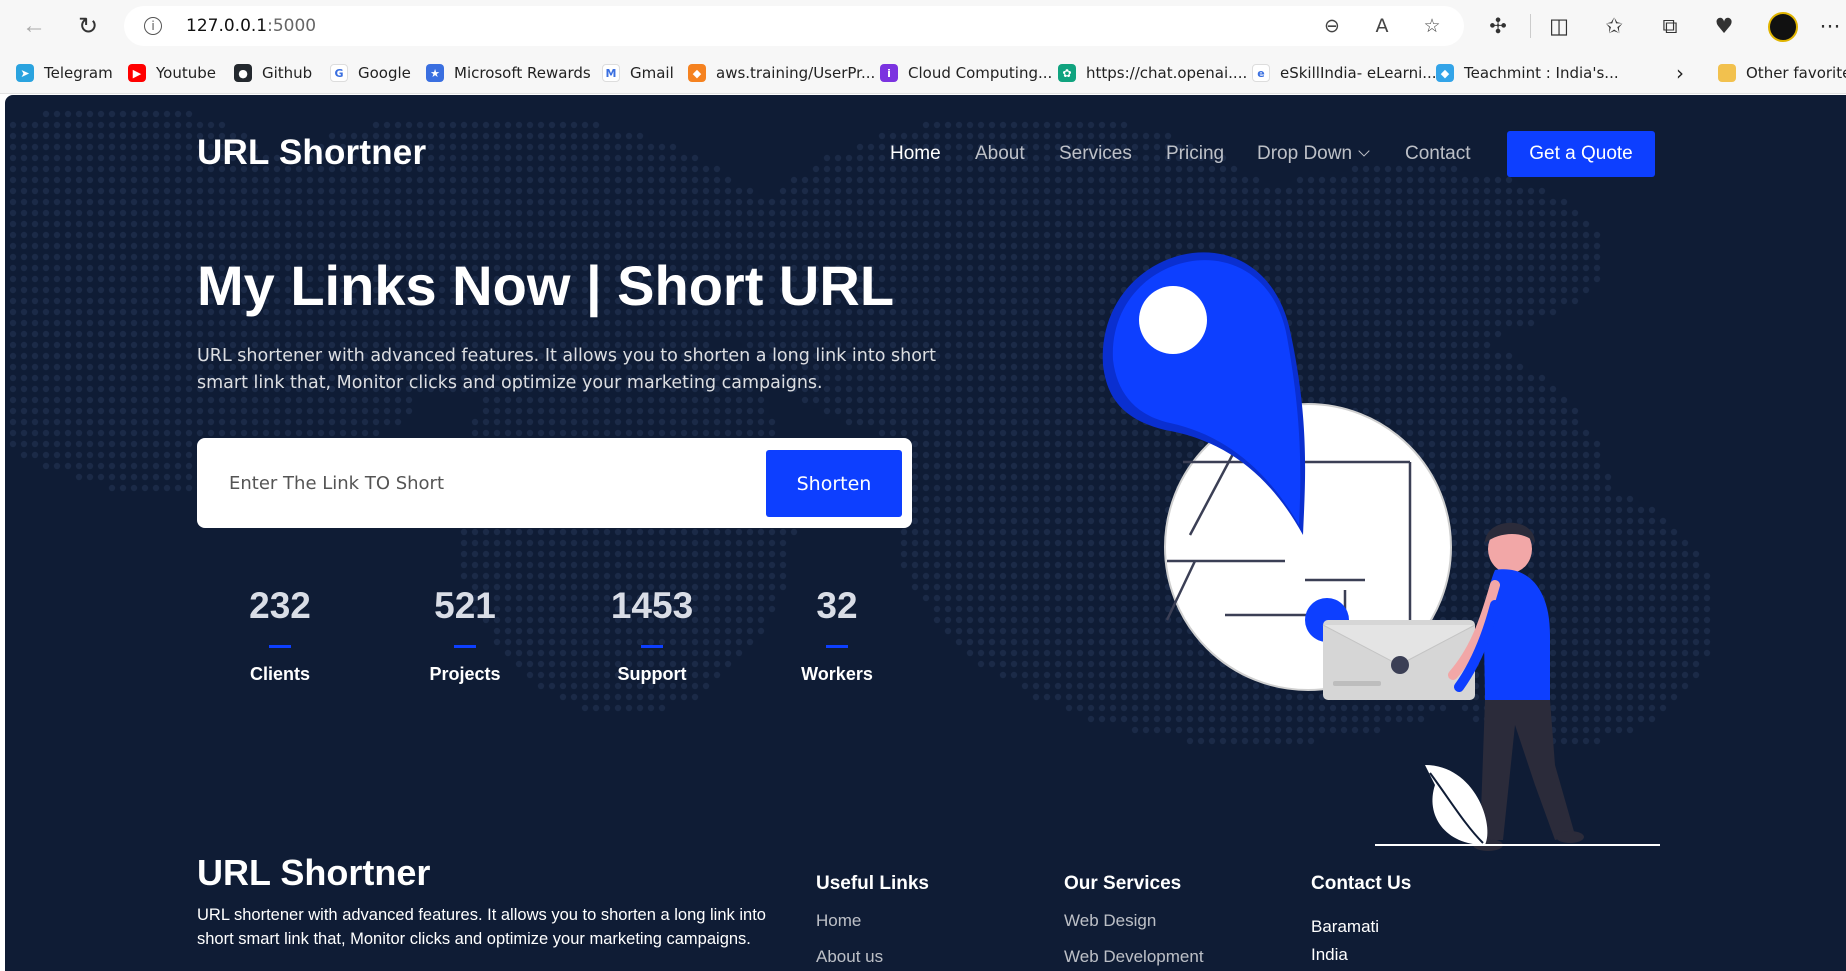  Describe the element at coordinates (1530, 26) in the screenshot. I see `toolbar-divider` at that location.